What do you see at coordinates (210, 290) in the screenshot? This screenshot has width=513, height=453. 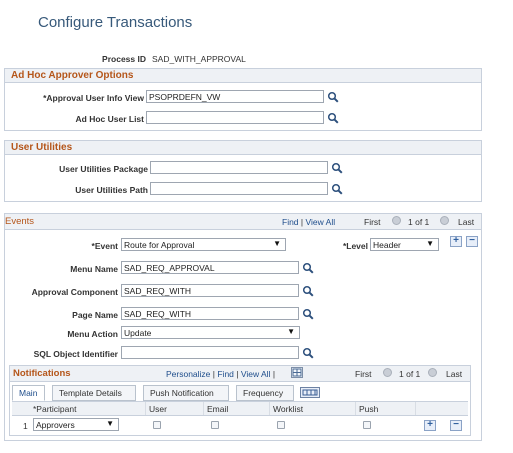 I see `approval-component-input: SAD_REQ_WITH` at bounding box center [210, 290].